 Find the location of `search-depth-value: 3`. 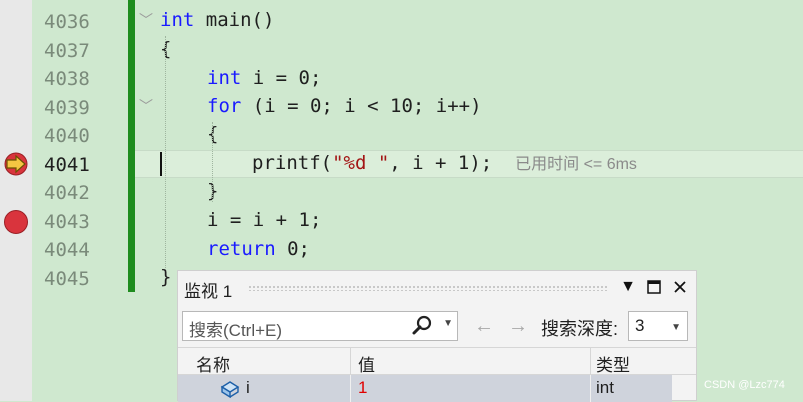

search-depth-value: 3 is located at coordinates (640, 325).